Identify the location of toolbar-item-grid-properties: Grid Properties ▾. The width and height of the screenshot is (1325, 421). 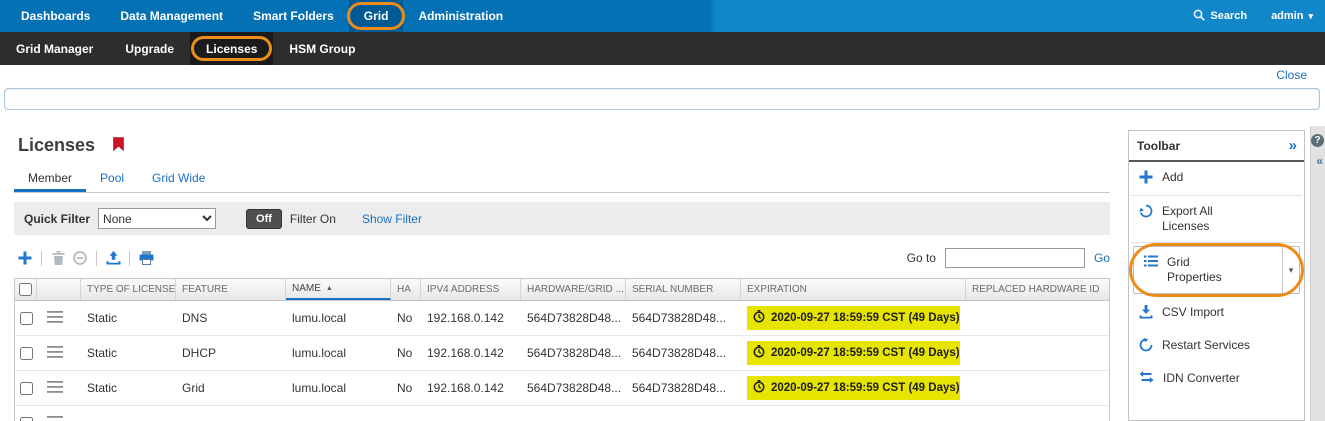
(1216, 270).